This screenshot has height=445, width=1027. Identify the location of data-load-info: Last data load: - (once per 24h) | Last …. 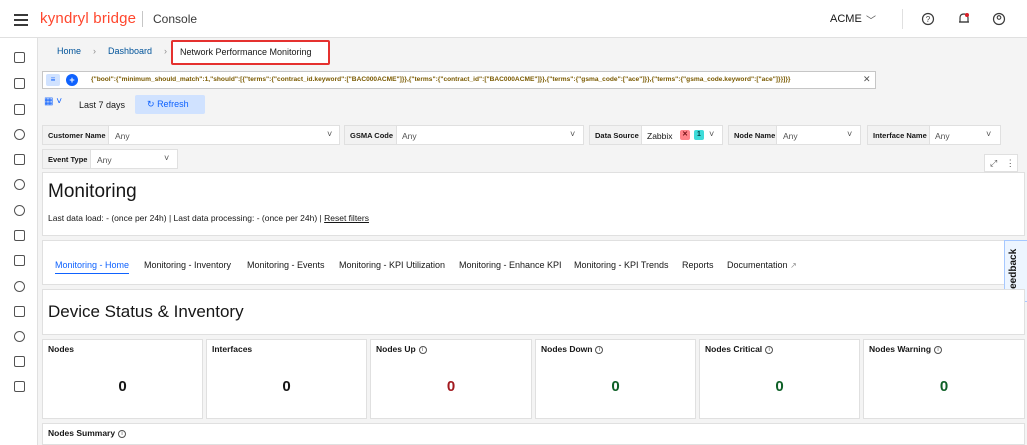
(208, 218).